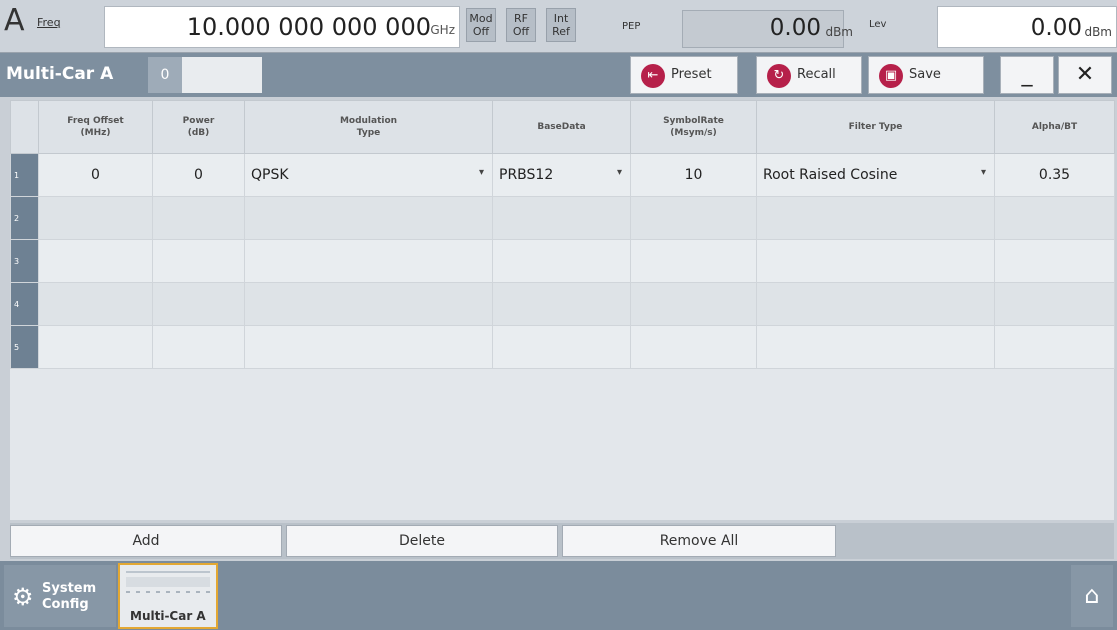 This screenshot has height=630, width=1117. I want to click on mode-letter: A, so click(14, 20).